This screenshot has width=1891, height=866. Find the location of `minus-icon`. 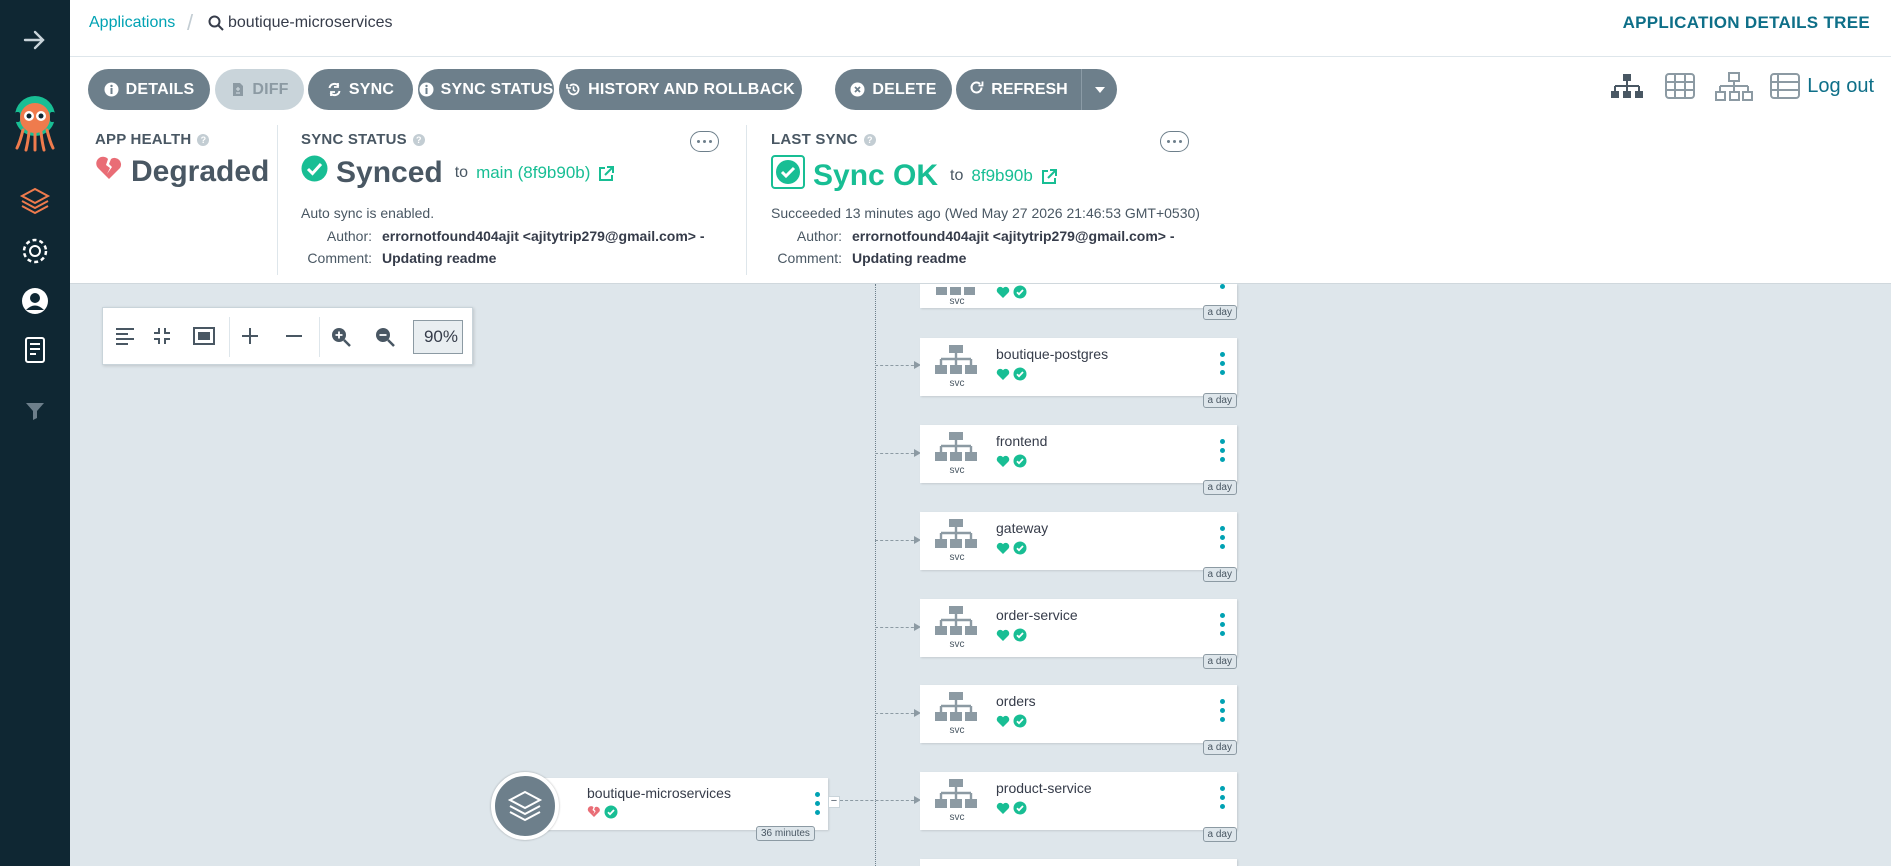

minus-icon is located at coordinates (294, 338).